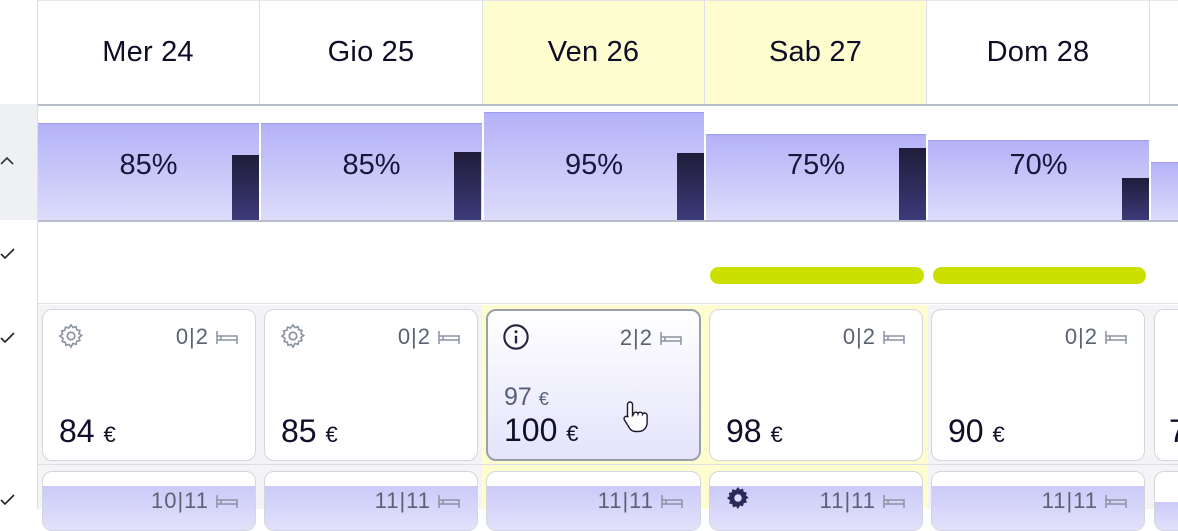 The width and height of the screenshot is (1178, 531). I want to click on price-amount: 84, so click(77, 431).